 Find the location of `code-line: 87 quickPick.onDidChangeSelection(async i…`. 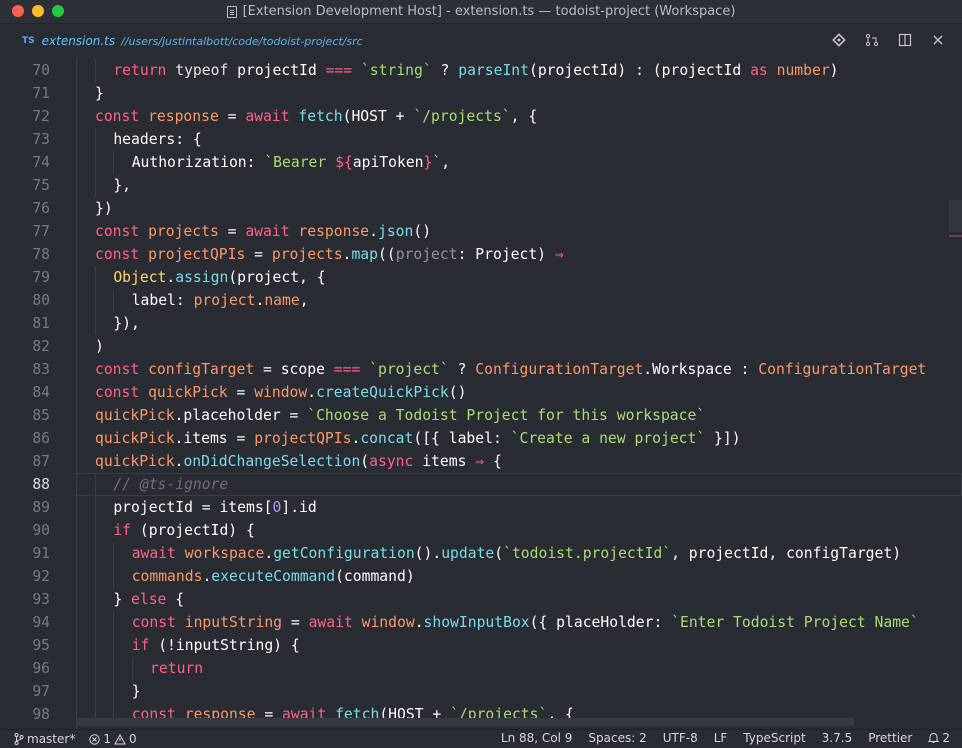

code-line: 87 quickPick.onDidChangeSelection(async i… is located at coordinates (481, 461).